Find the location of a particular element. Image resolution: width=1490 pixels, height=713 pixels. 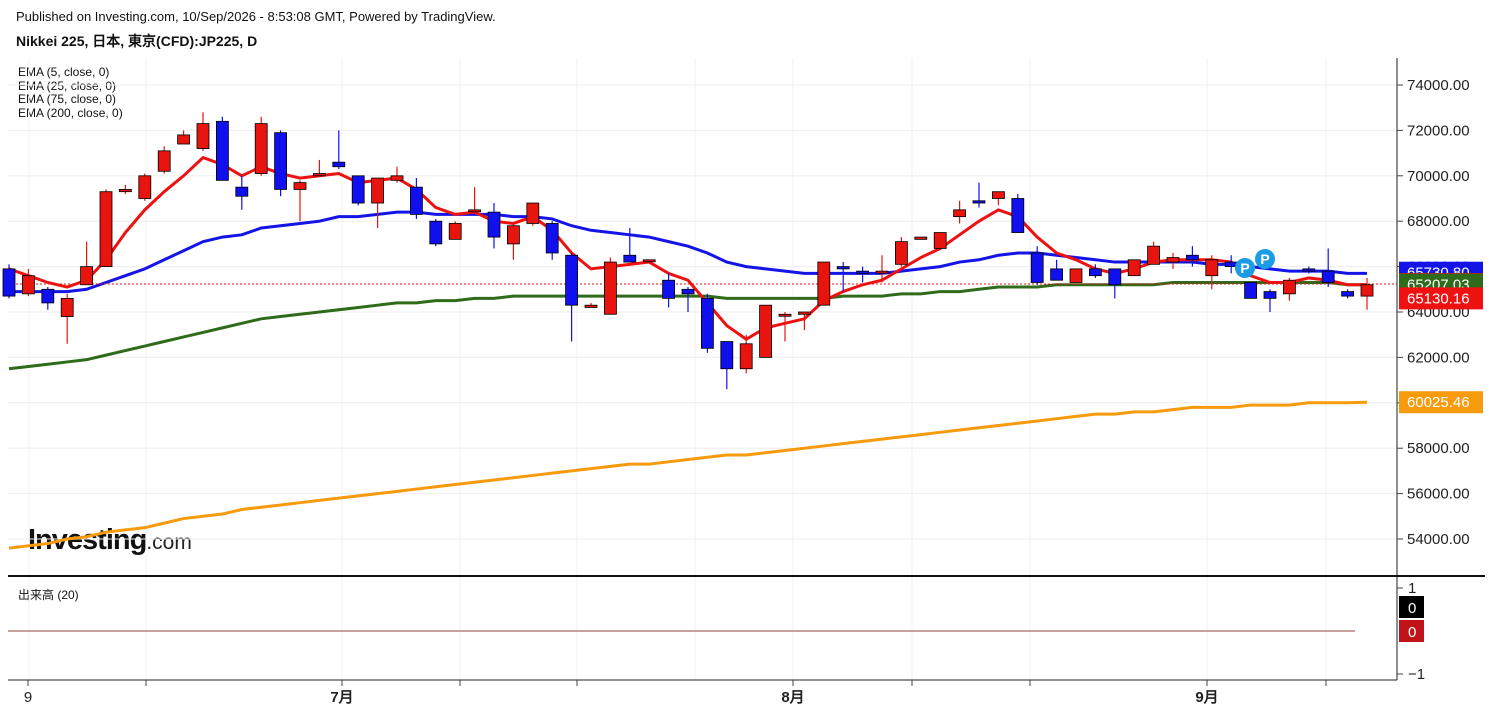

y-tick-label: 56000.00 is located at coordinates (1438, 494).